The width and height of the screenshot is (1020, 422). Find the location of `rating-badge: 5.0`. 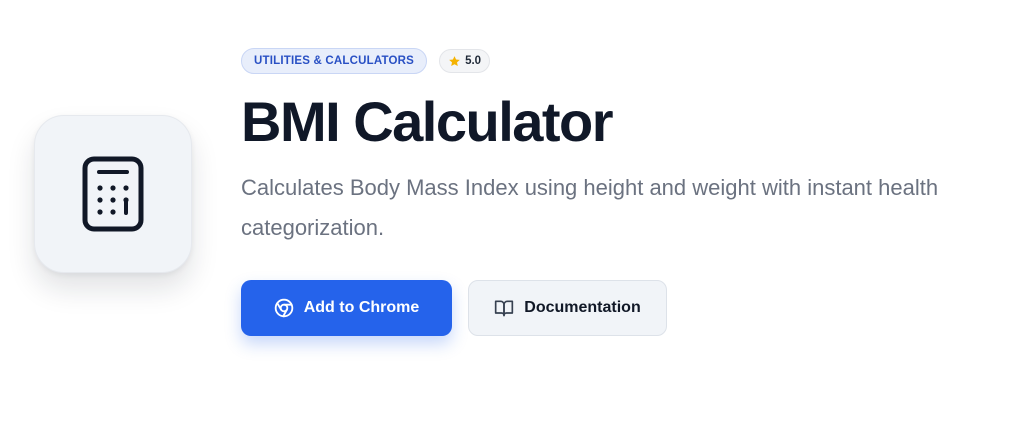

rating-badge: 5.0 is located at coordinates (465, 61).